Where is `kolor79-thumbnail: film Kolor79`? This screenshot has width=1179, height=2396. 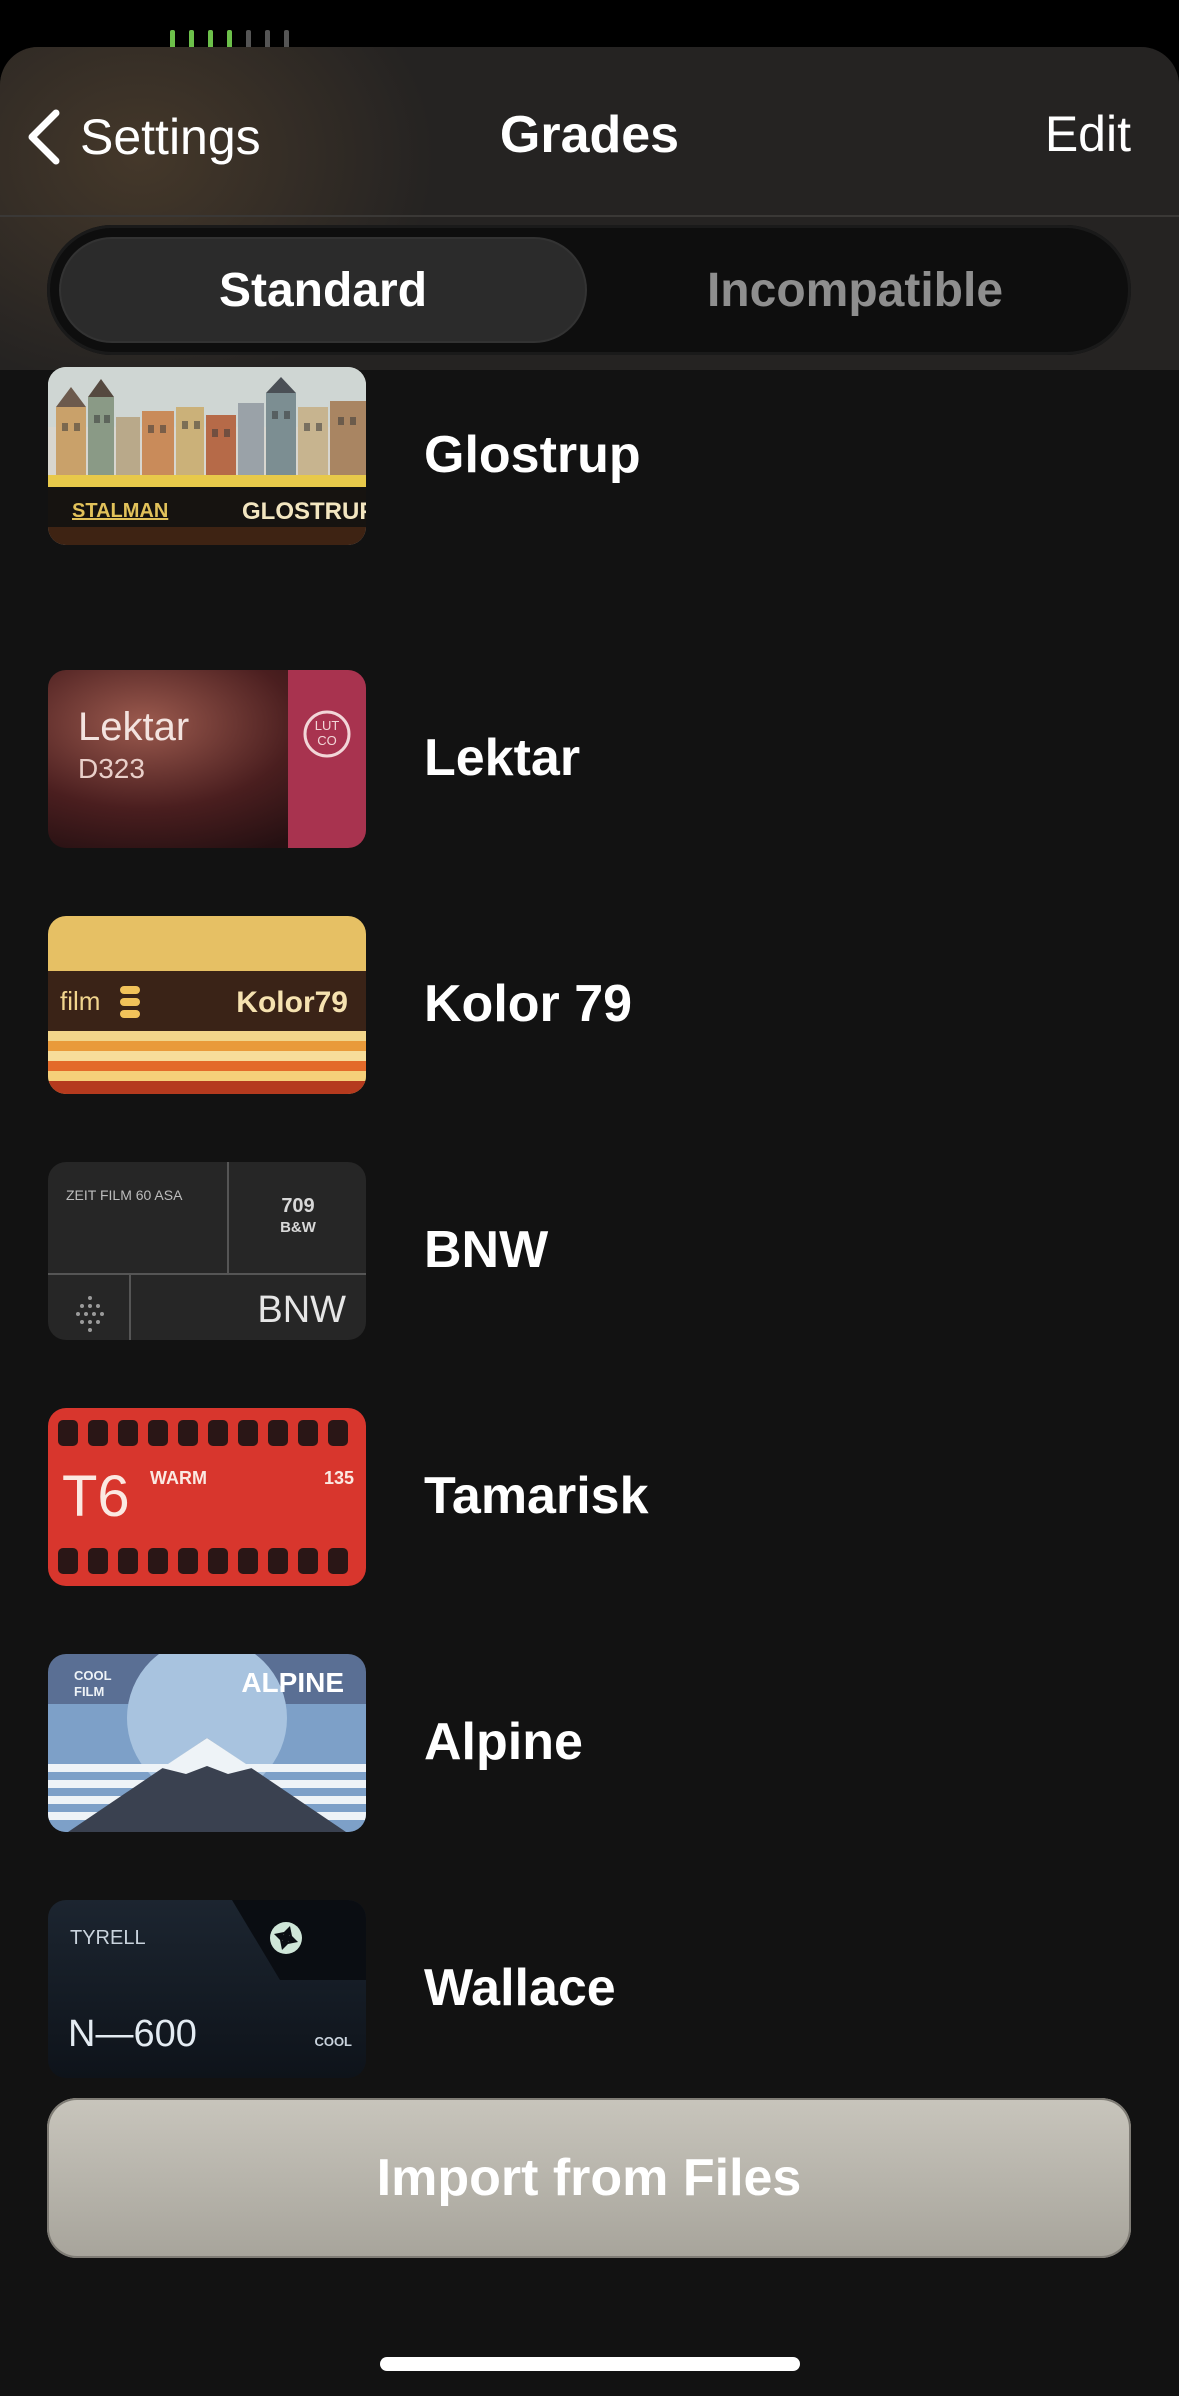 kolor79-thumbnail: film Kolor79 is located at coordinates (207, 1005).